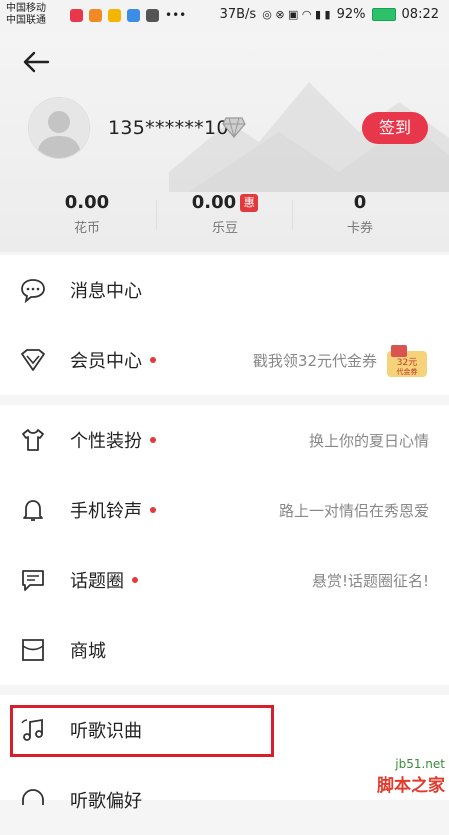 This screenshot has height=835, width=449. What do you see at coordinates (176, 15) in the screenshot?
I see `more-icon: •••` at bounding box center [176, 15].